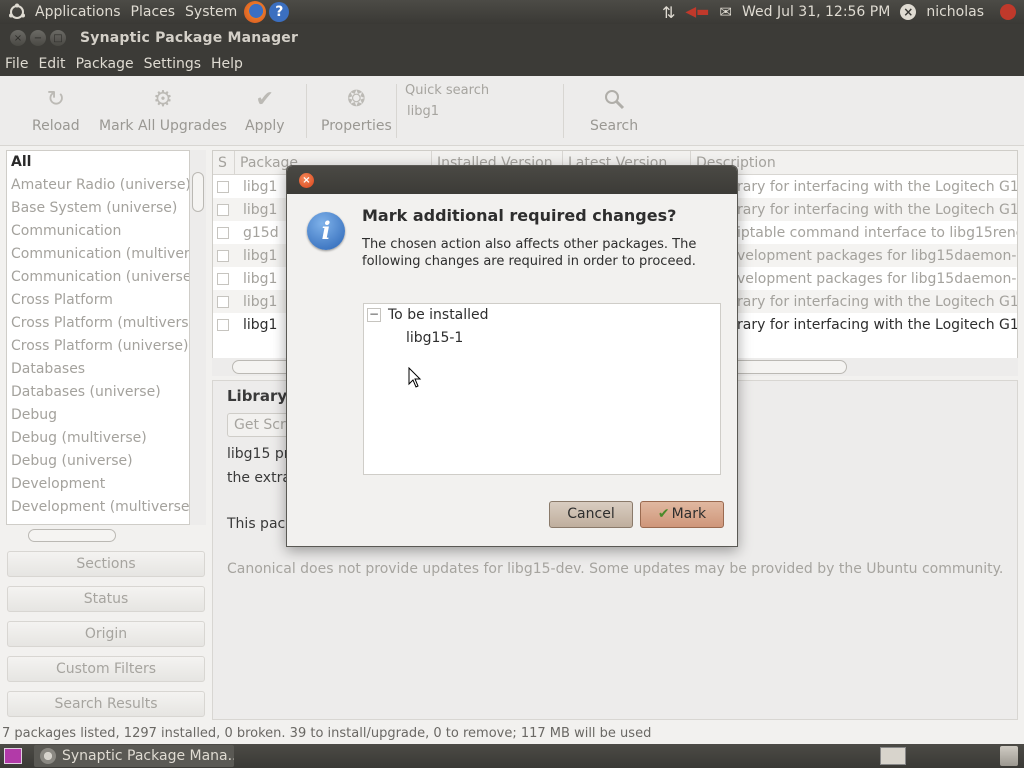 The width and height of the screenshot is (1024, 768). I want to click on mail-icon: ✉, so click(725, 12).